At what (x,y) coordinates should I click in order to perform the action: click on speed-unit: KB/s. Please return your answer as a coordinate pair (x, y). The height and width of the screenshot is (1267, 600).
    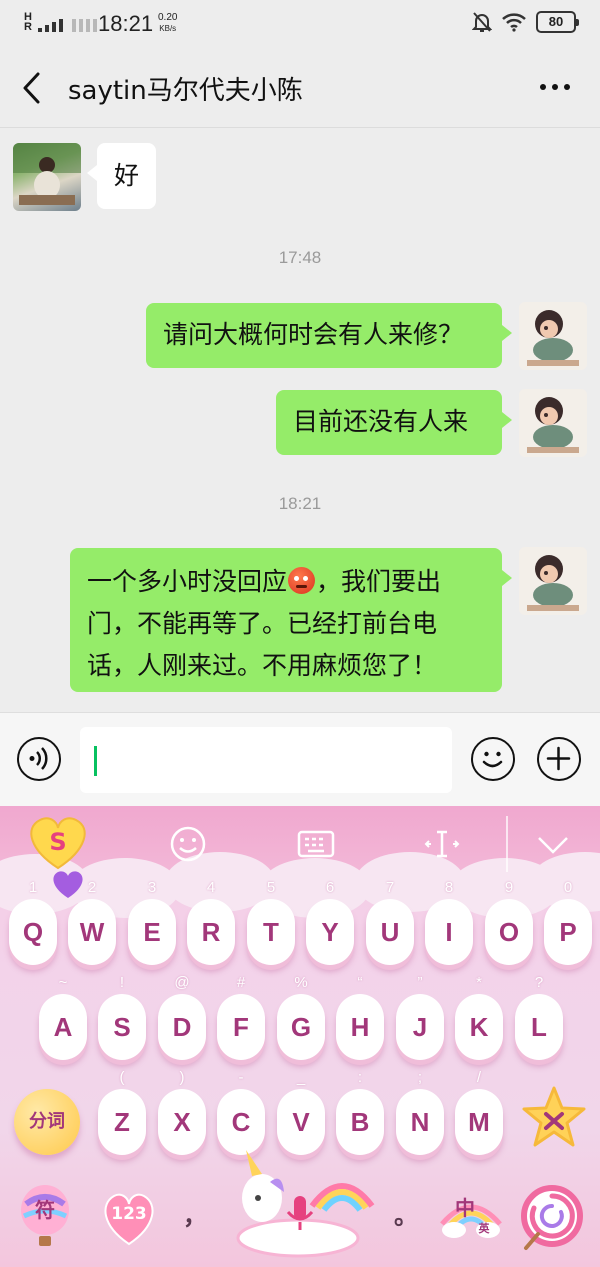
    Looking at the image, I should click on (168, 28).